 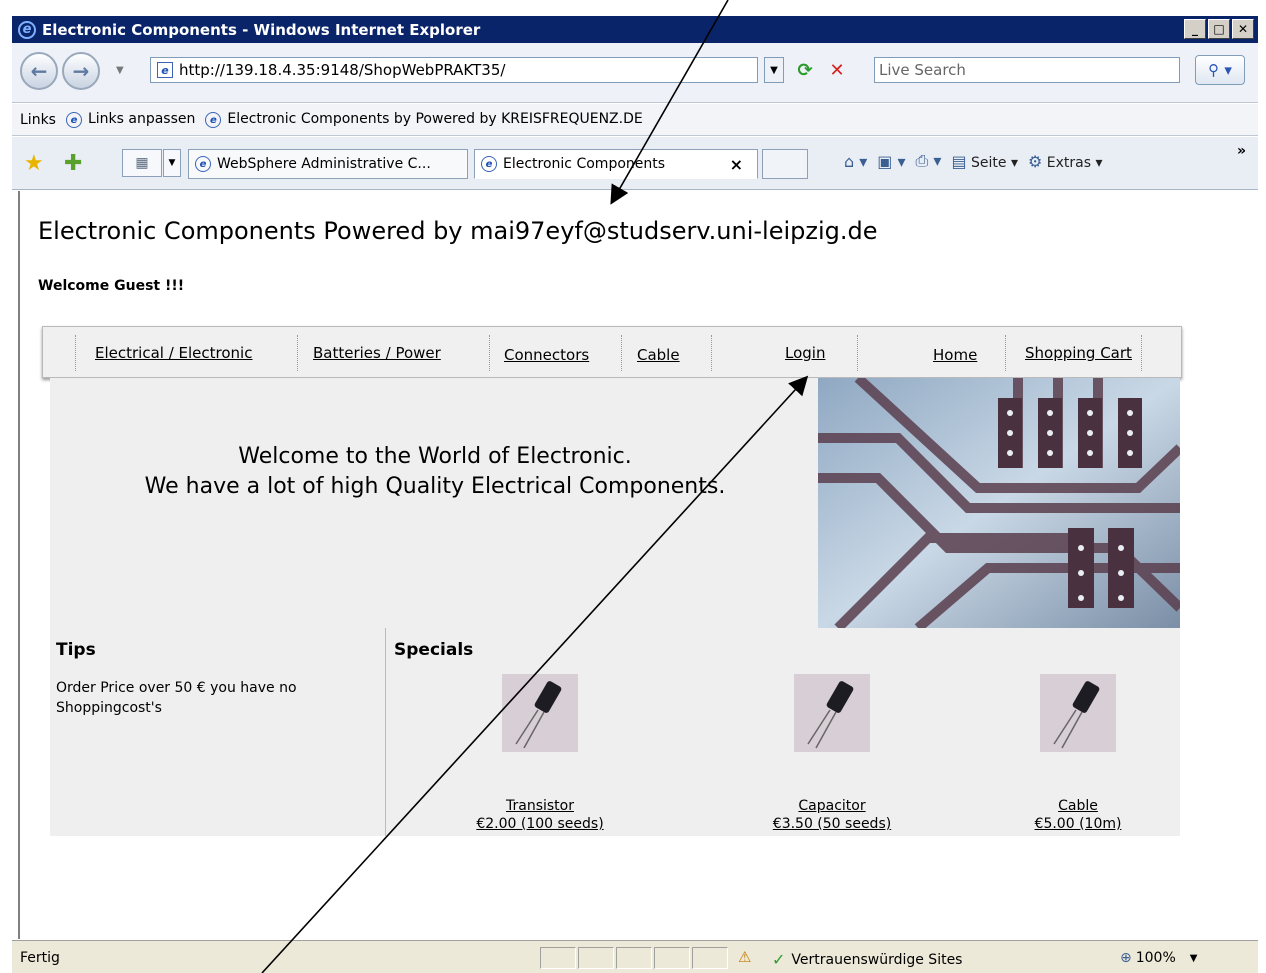 I want to click on quick-tabs-button: ▦, so click(x=142, y=163).